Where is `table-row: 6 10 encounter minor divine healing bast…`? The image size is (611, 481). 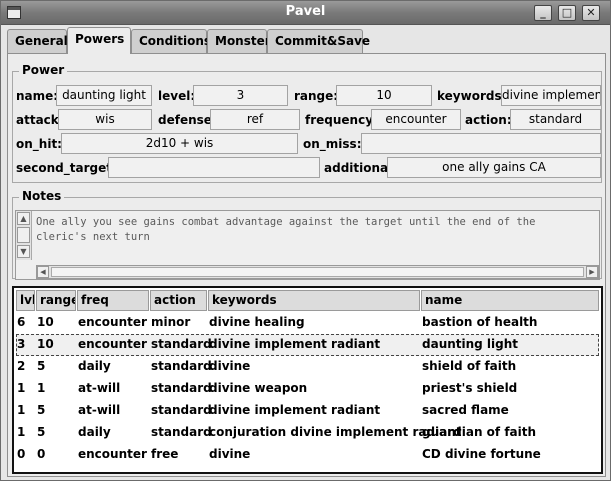
table-row: 6 10 encounter minor divine healing bast… is located at coordinates (307, 323).